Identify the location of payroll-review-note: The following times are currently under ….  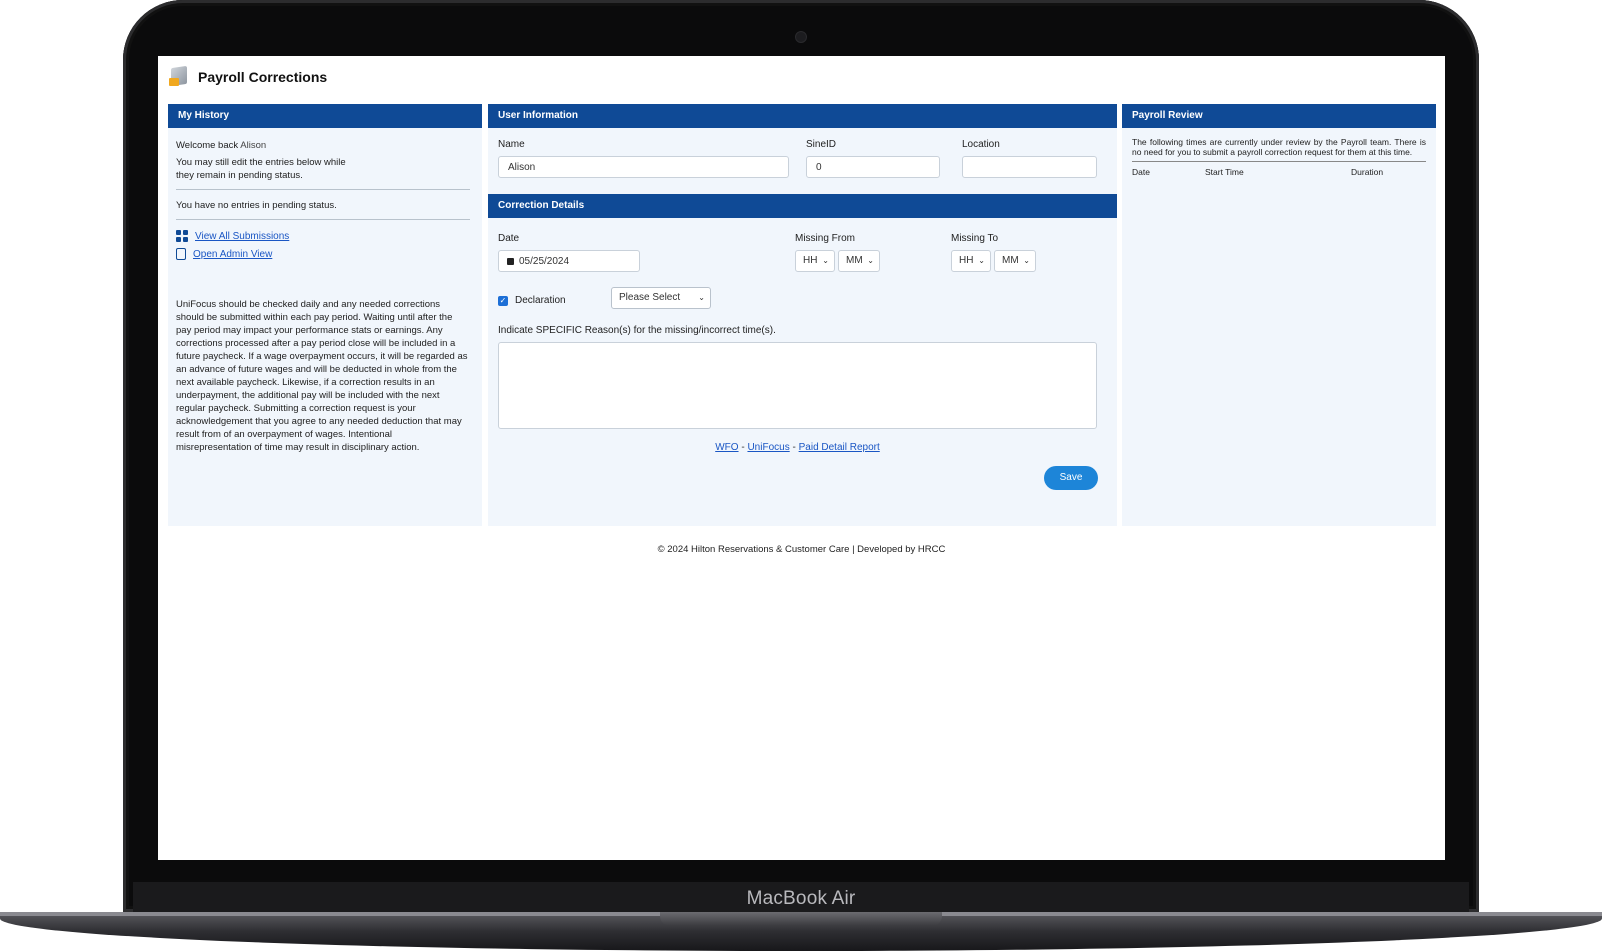
(1279, 147).